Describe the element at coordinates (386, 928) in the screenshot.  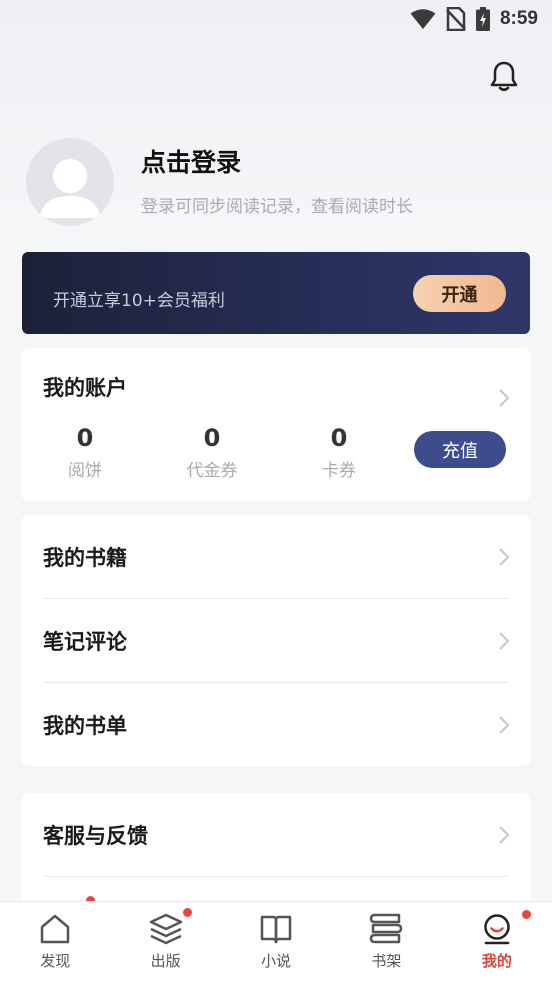
I see `bookshelf-icon` at that location.